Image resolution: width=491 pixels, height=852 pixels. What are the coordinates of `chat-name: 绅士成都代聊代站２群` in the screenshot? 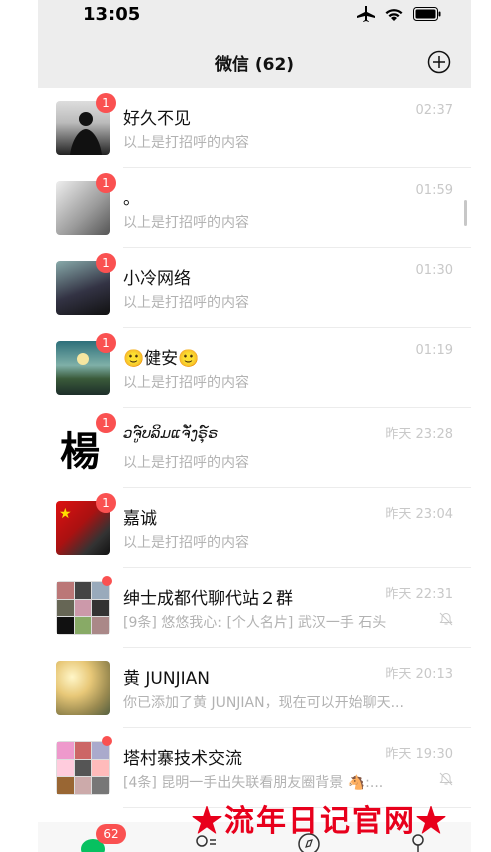 It's located at (208, 599).